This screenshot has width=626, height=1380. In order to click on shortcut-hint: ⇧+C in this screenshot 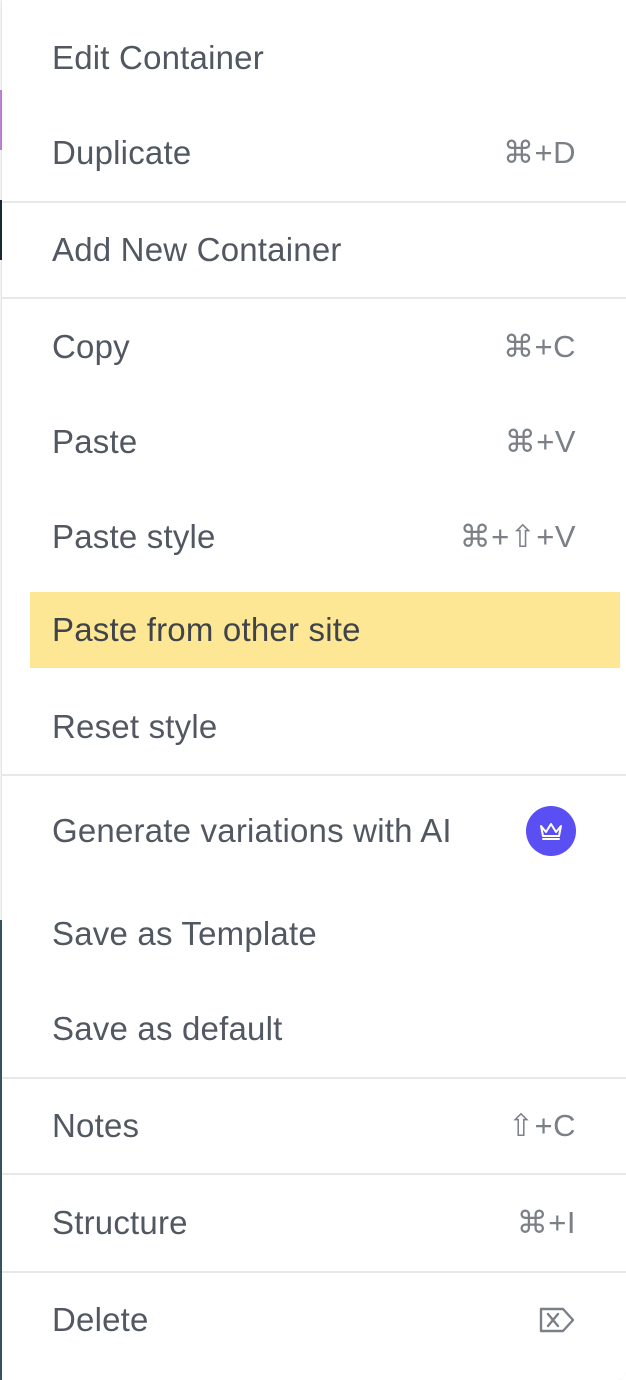, I will do `click(542, 1125)`.